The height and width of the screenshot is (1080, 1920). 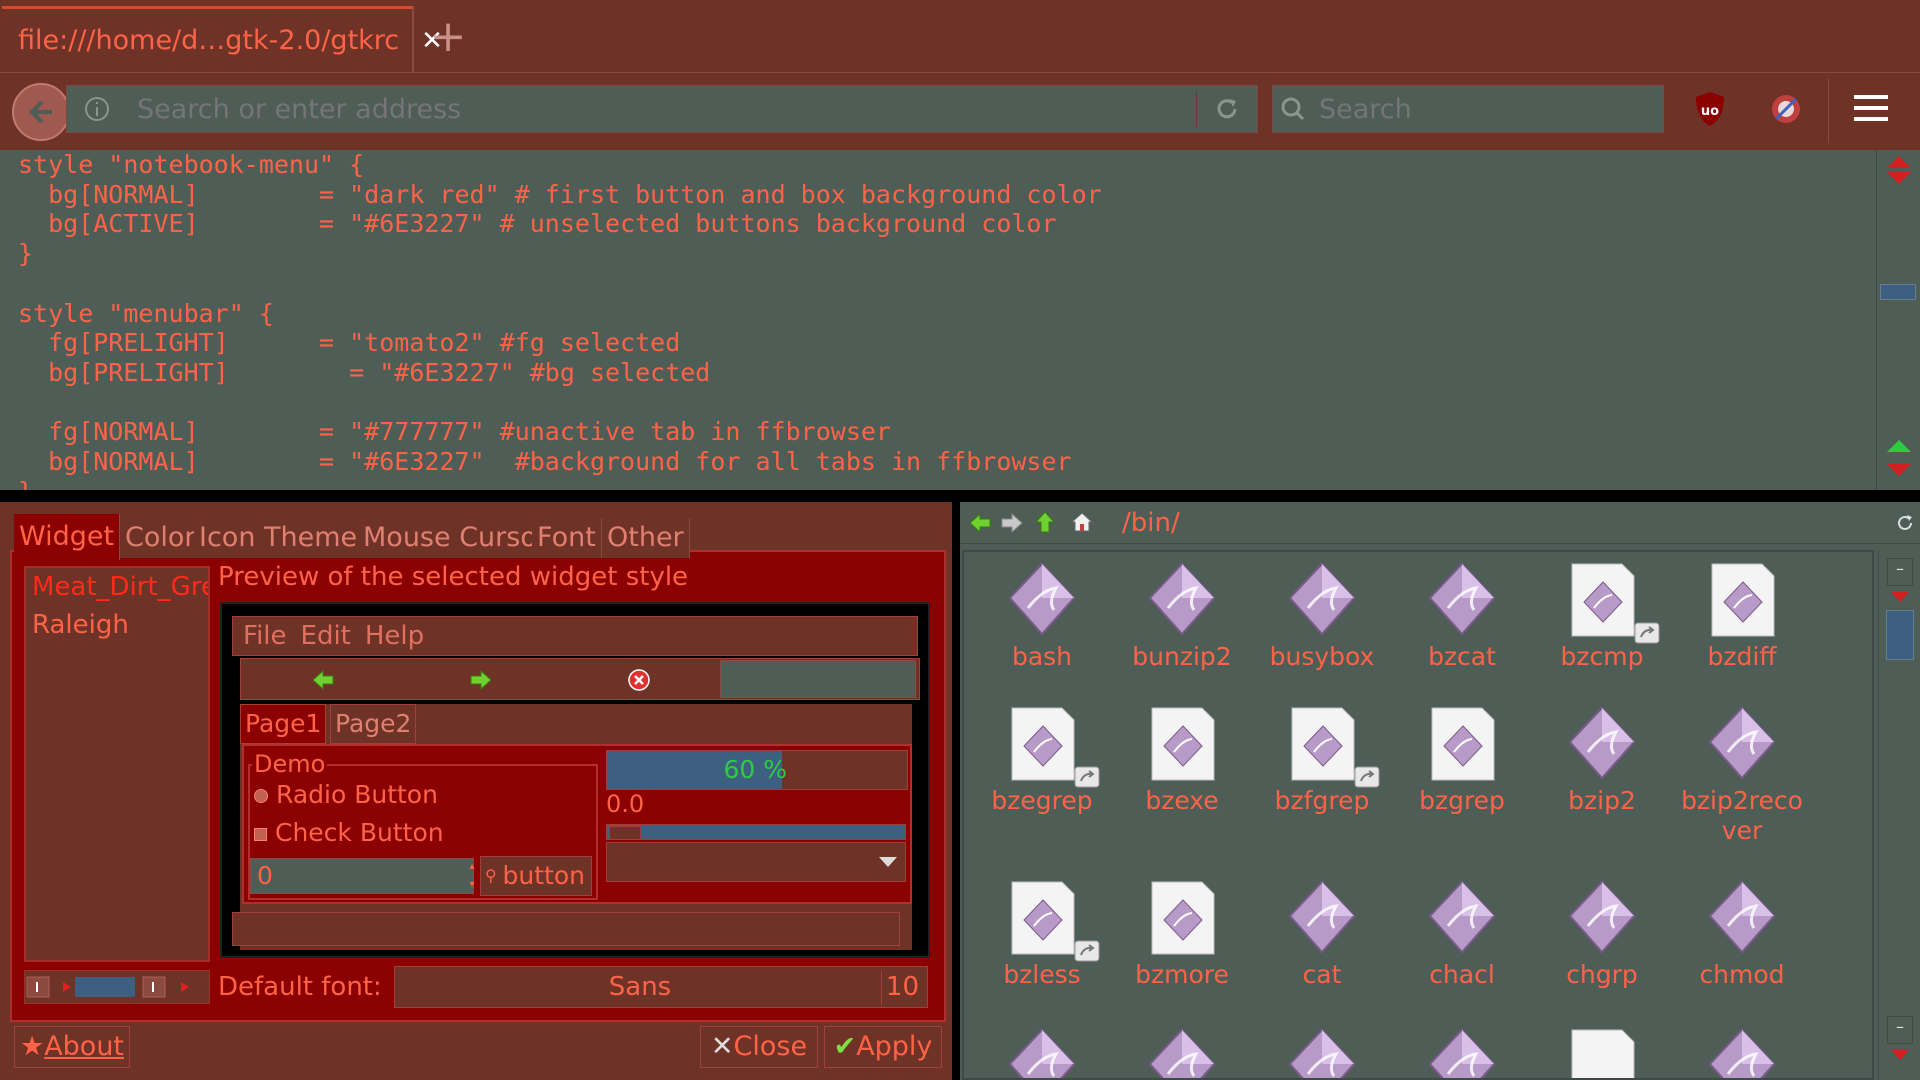 I want to click on scale-knob, so click(x=625, y=833).